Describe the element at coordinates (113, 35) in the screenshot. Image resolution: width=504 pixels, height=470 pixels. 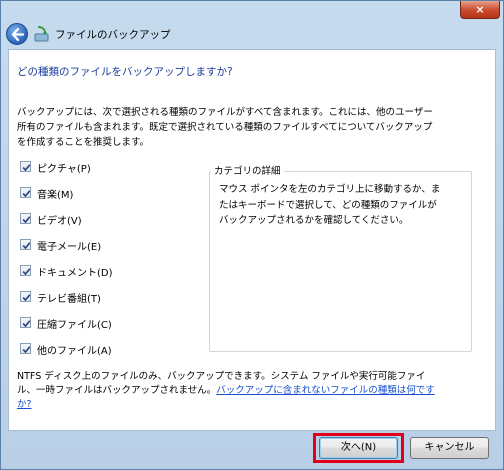
I see `window-title: ファイルのバックアップ` at that location.